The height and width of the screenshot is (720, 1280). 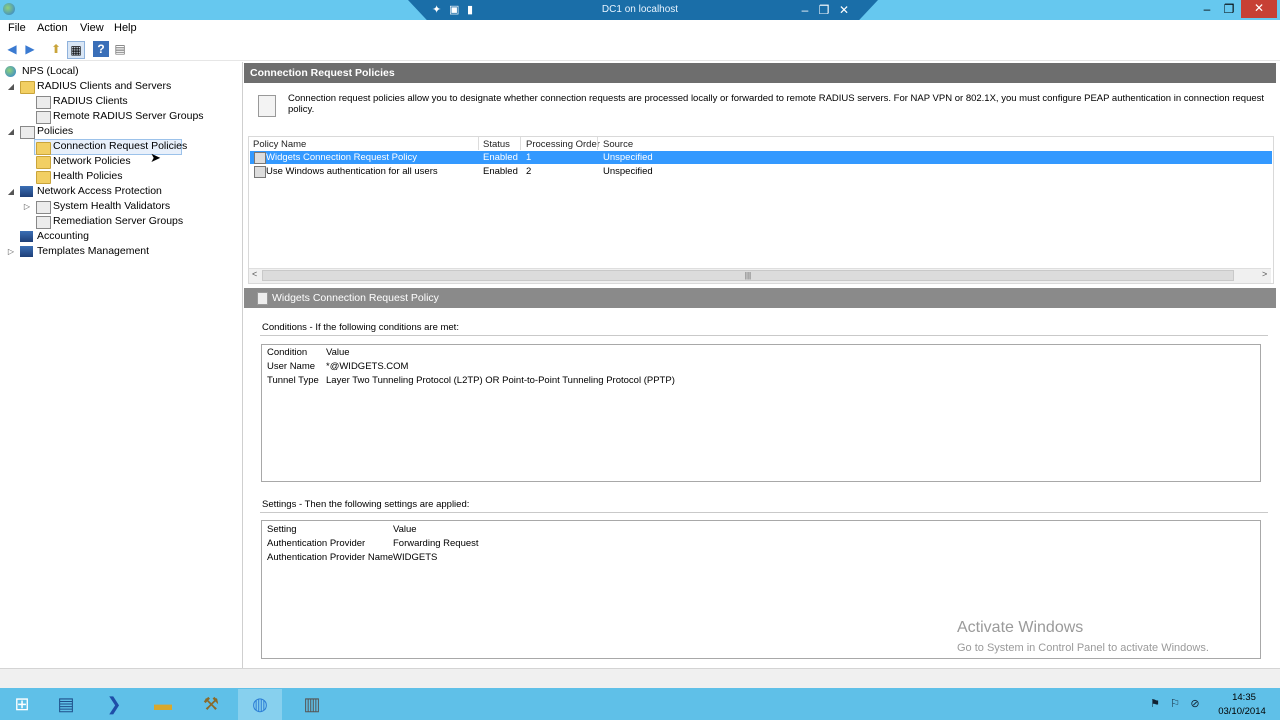 What do you see at coordinates (761, 413) in the screenshot?
I see `conditions-grid` at bounding box center [761, 413].